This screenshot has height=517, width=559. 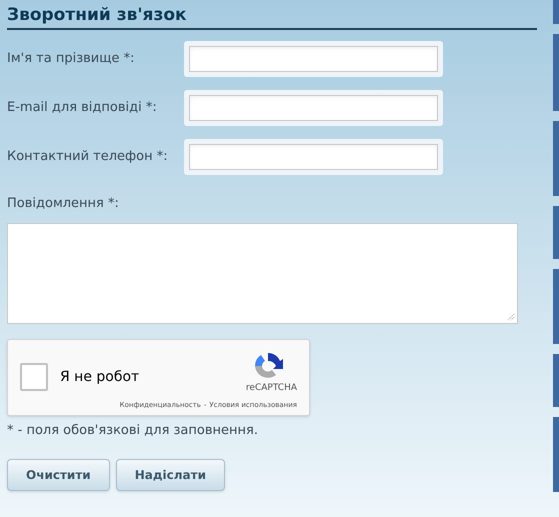 What do you see at coordinates (88, 157) in the screenshot?
I see `field-label: Контактний телефон *:` at bounding box center [88, 157].